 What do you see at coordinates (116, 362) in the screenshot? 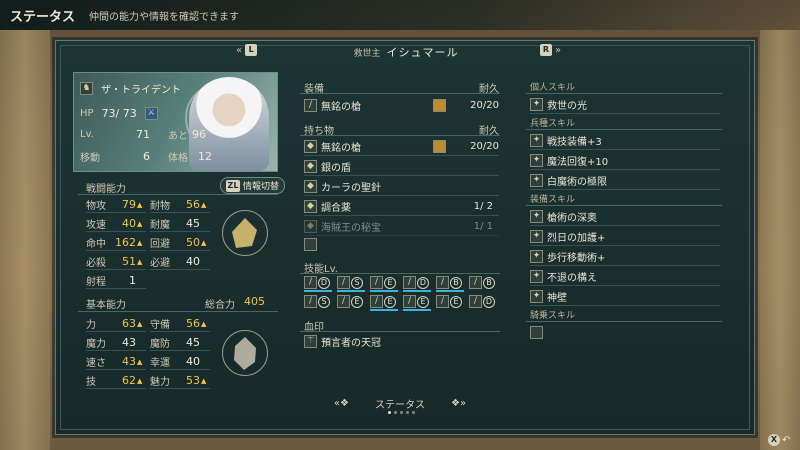
I see `basic-stat: 速さ 43 ▲` at bounding box center [116, 362].